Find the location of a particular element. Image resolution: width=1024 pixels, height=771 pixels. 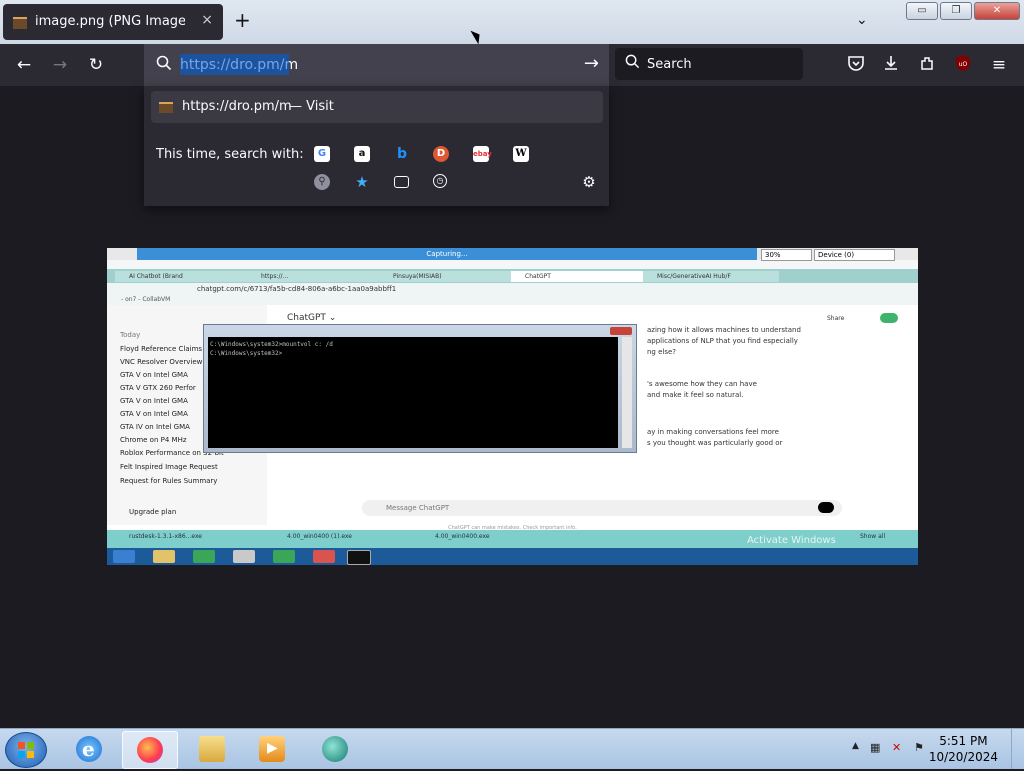

back-arrow-icon: ← is located at coordinates (24, 65).